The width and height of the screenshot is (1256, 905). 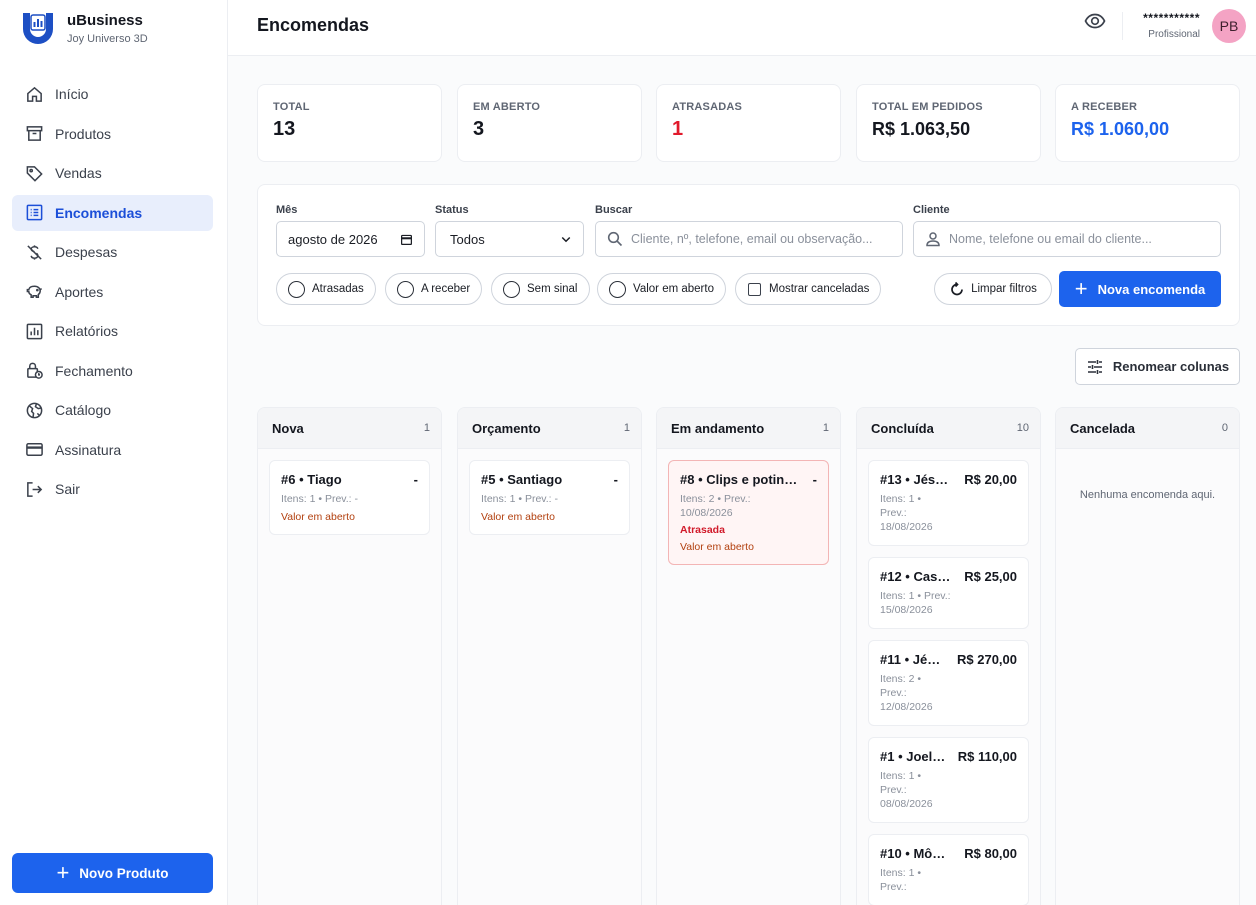 What do you see at coordinates (34, 252) in the screenshot?
I see `money-off-icon` at bounding box center [34, 252].